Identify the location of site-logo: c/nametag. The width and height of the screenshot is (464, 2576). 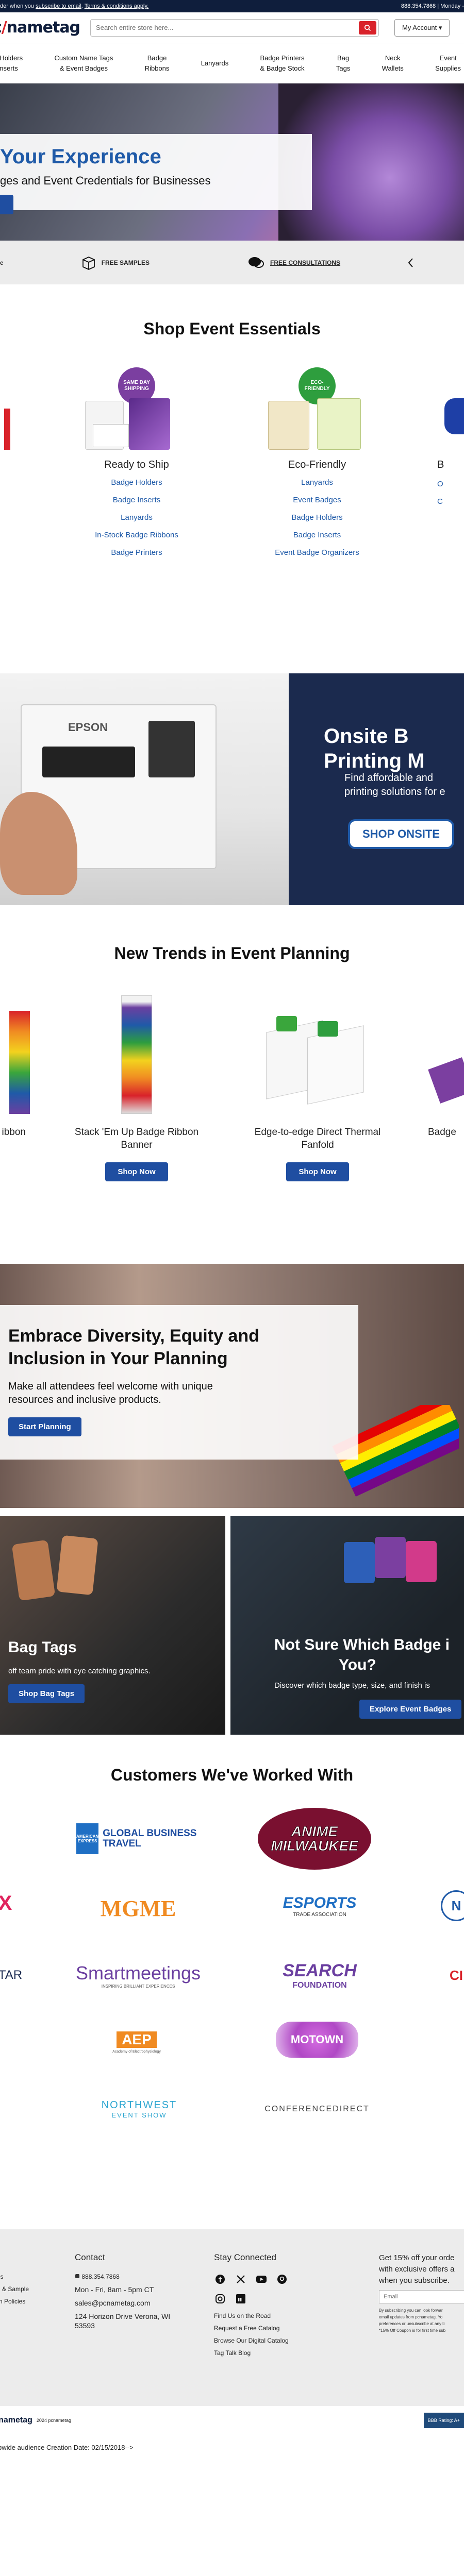
(40, 28).